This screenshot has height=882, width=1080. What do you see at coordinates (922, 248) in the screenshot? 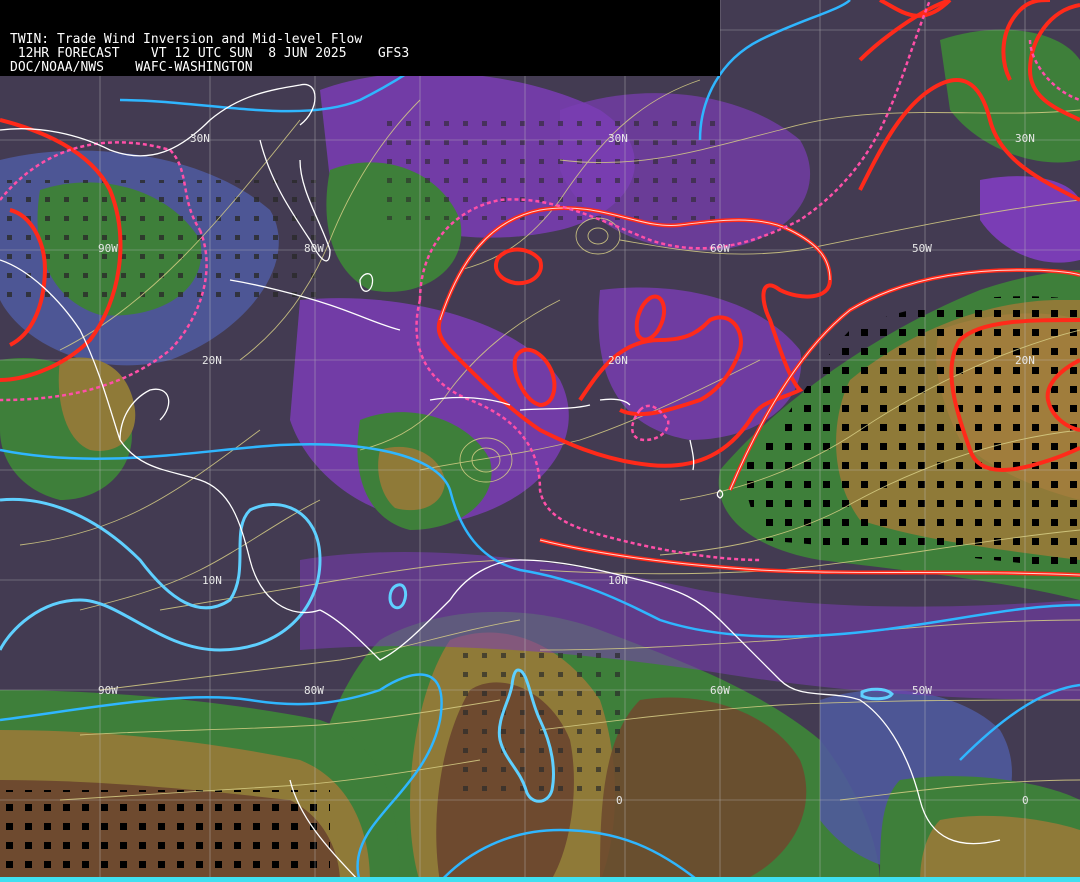
I see `lon-label-50w-north: 50W` at bounding box center [922, 248].